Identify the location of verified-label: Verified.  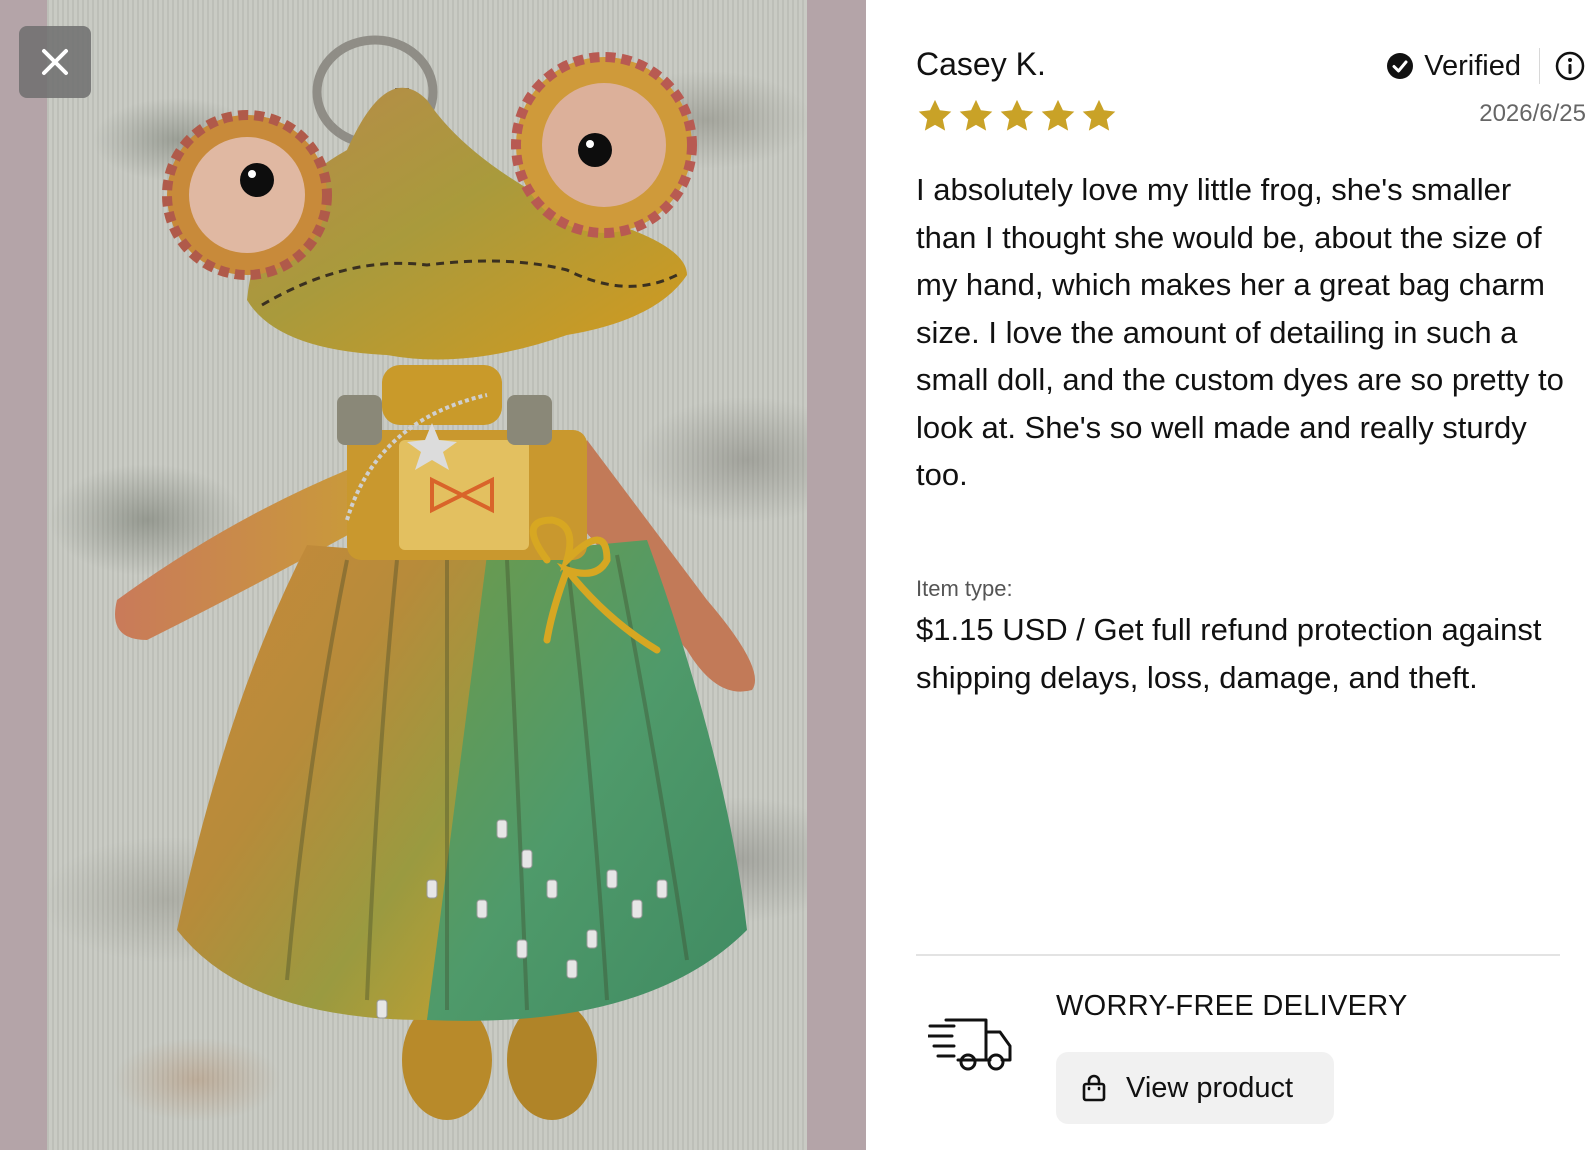
(1472, 65).